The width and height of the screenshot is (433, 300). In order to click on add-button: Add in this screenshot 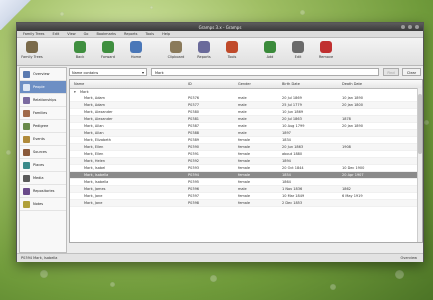, I will do `click(270, 51)`.